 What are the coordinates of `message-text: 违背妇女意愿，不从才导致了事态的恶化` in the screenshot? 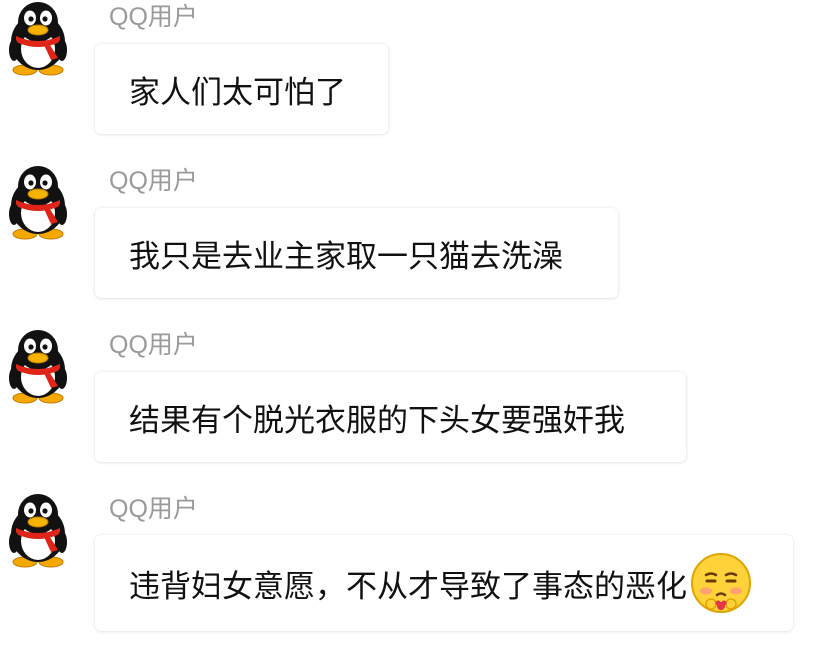 It's located at (408, 586).